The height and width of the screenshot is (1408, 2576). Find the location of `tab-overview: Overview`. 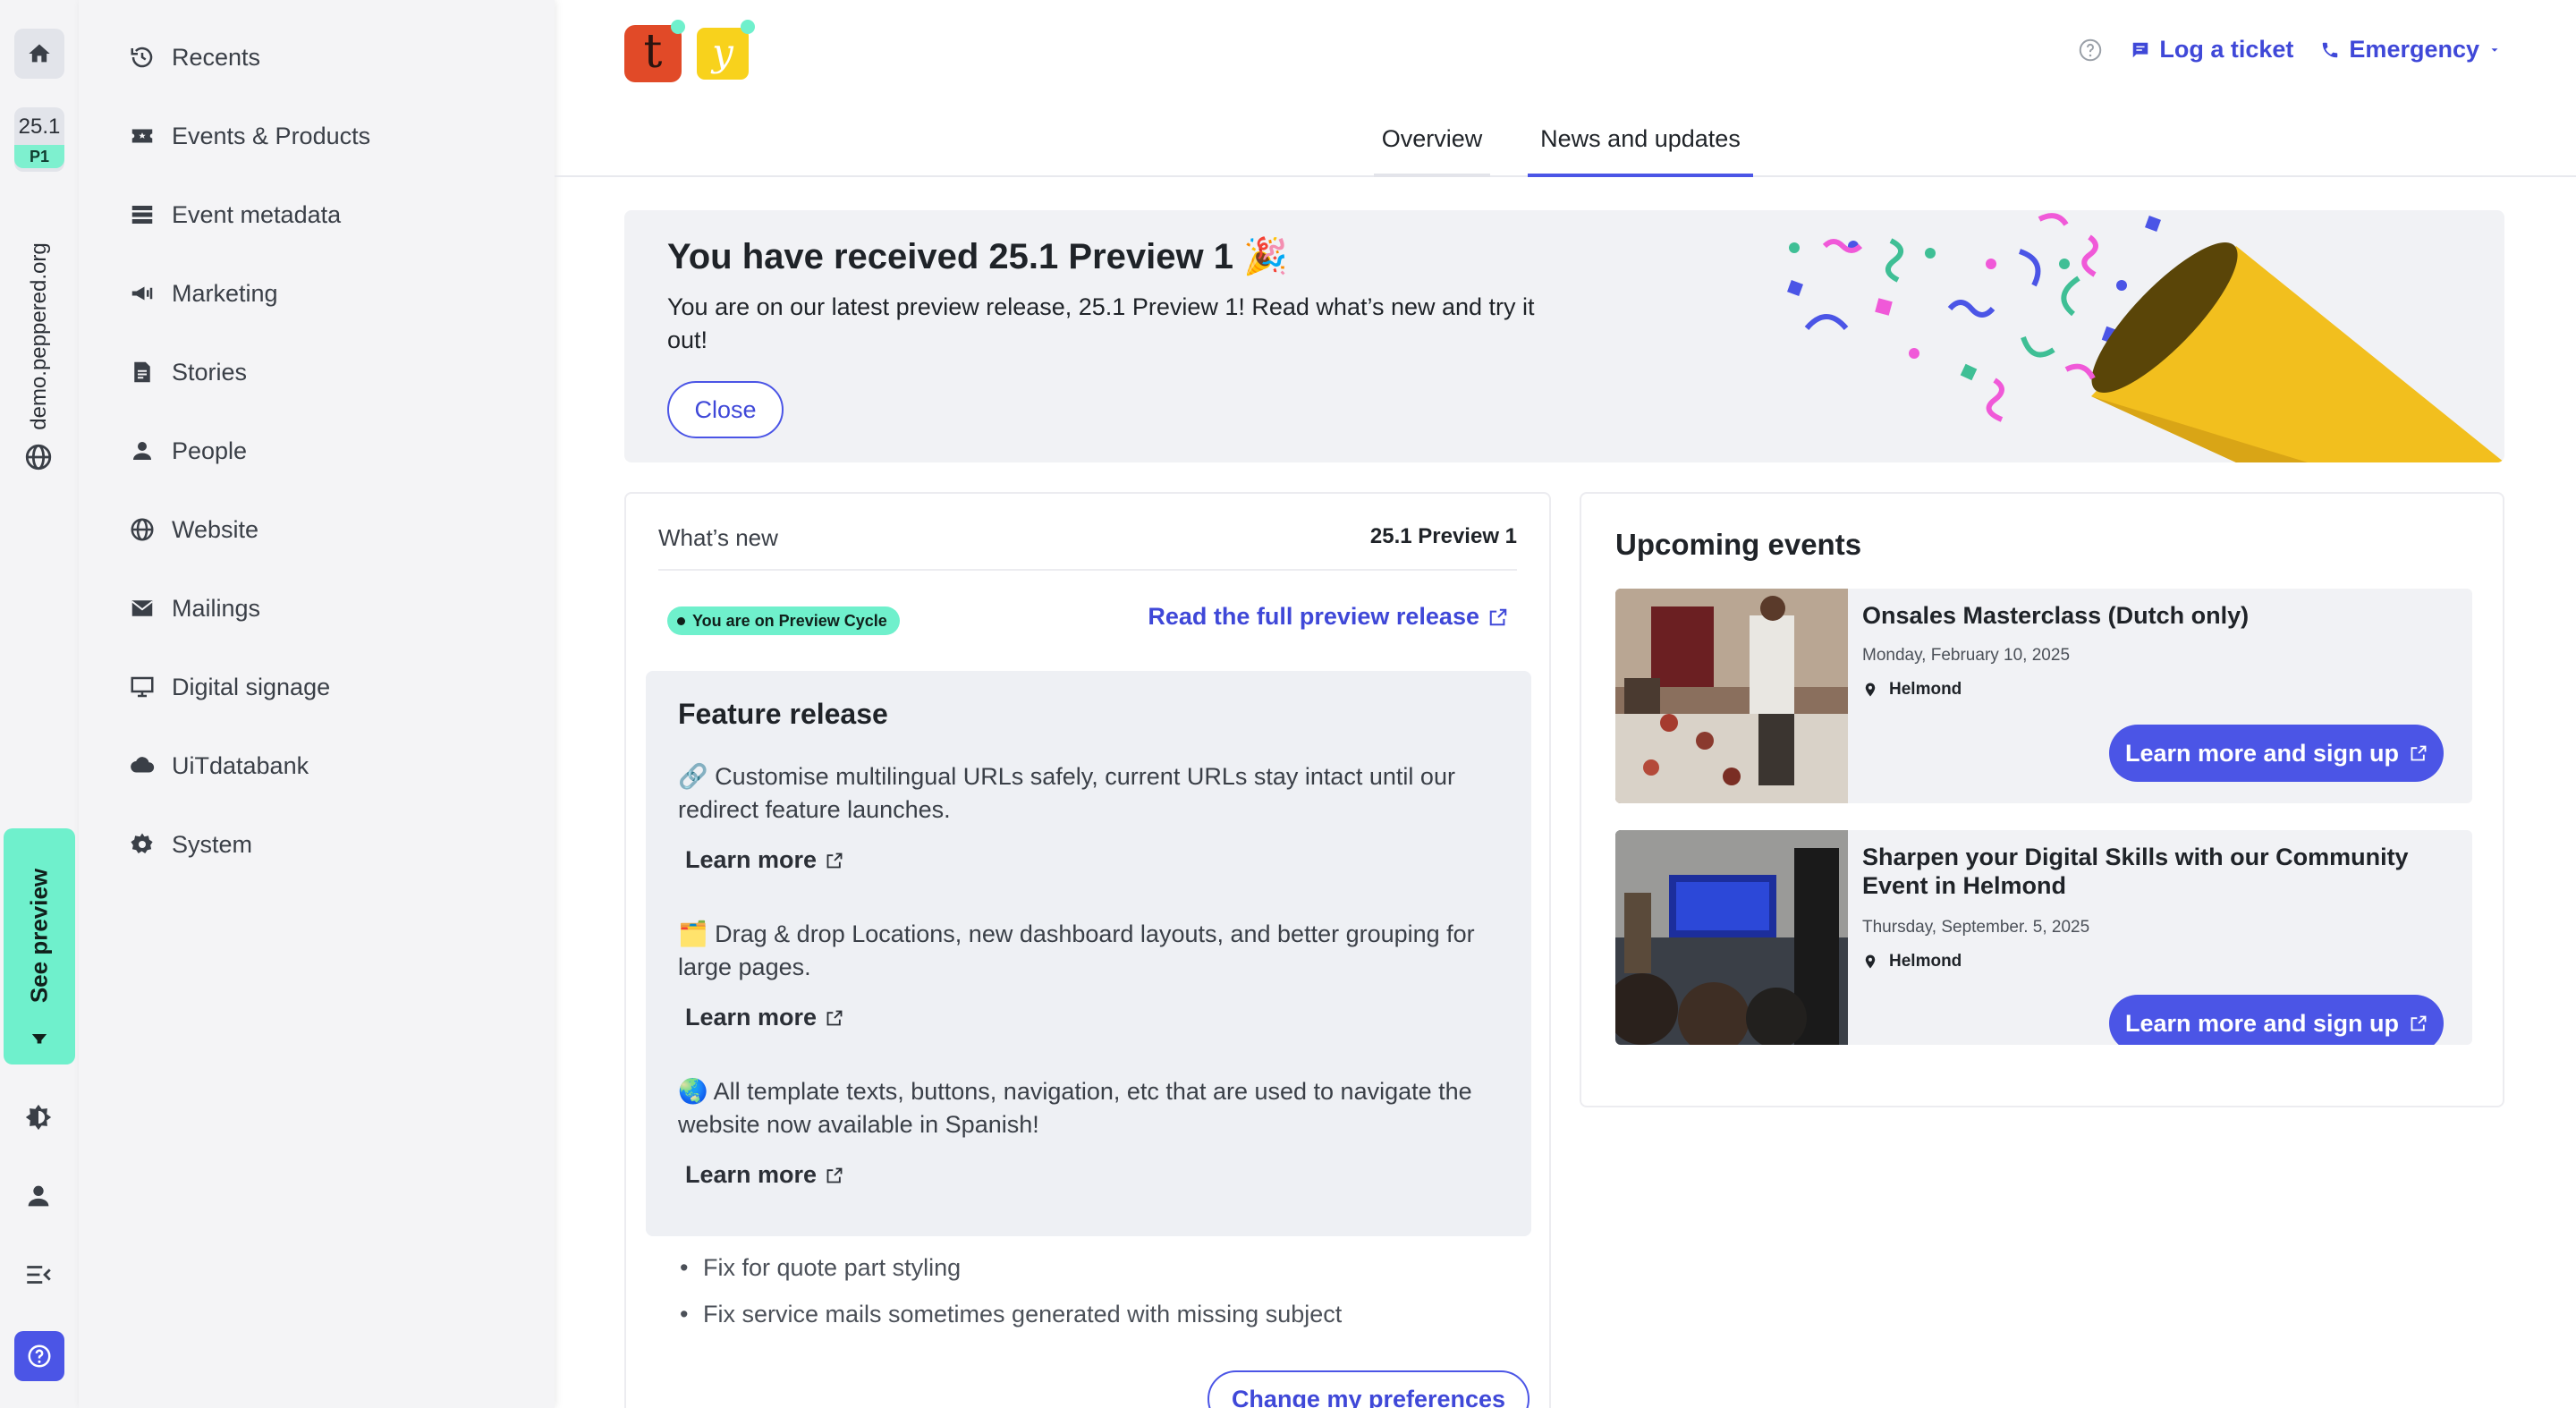

tab-overview: Overview is located at coordinates (1432, 151).